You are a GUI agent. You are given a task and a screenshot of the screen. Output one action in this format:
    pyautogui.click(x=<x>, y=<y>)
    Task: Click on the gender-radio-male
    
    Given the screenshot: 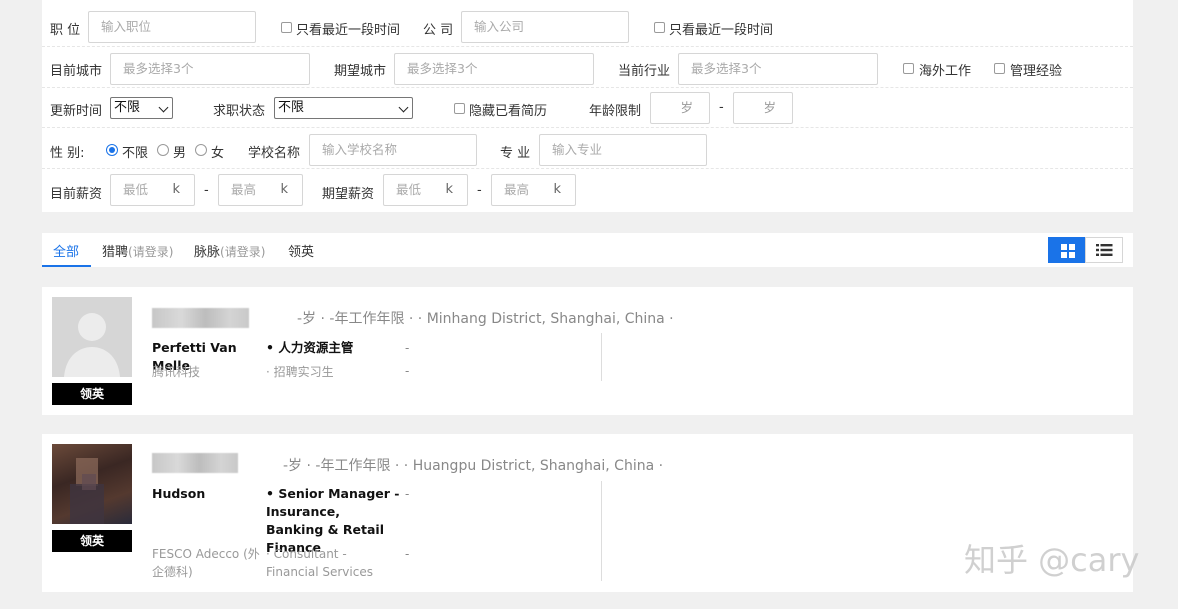 What is the action you would take?
    pyautogui.click(x=163, y=150)
    